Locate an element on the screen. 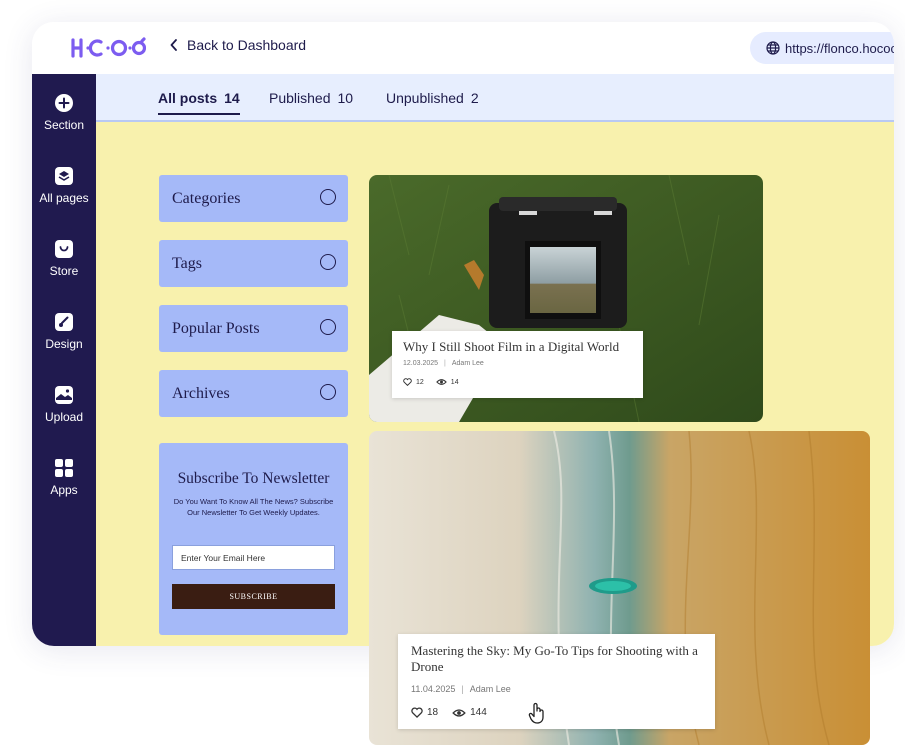 The image size is (905, 745). globe-icon is located at coordinates (773, 48).